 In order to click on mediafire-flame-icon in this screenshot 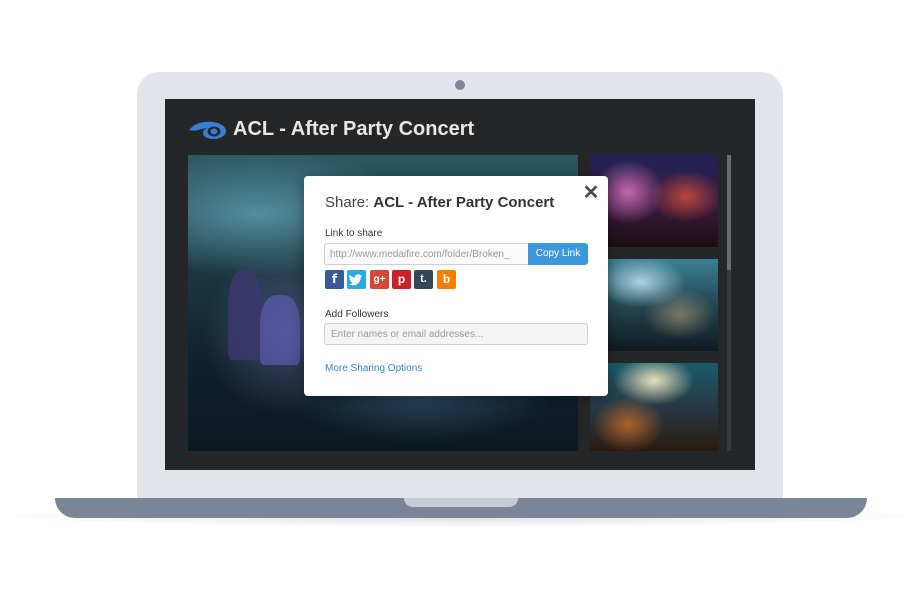, I will do `click(207, 130)`.